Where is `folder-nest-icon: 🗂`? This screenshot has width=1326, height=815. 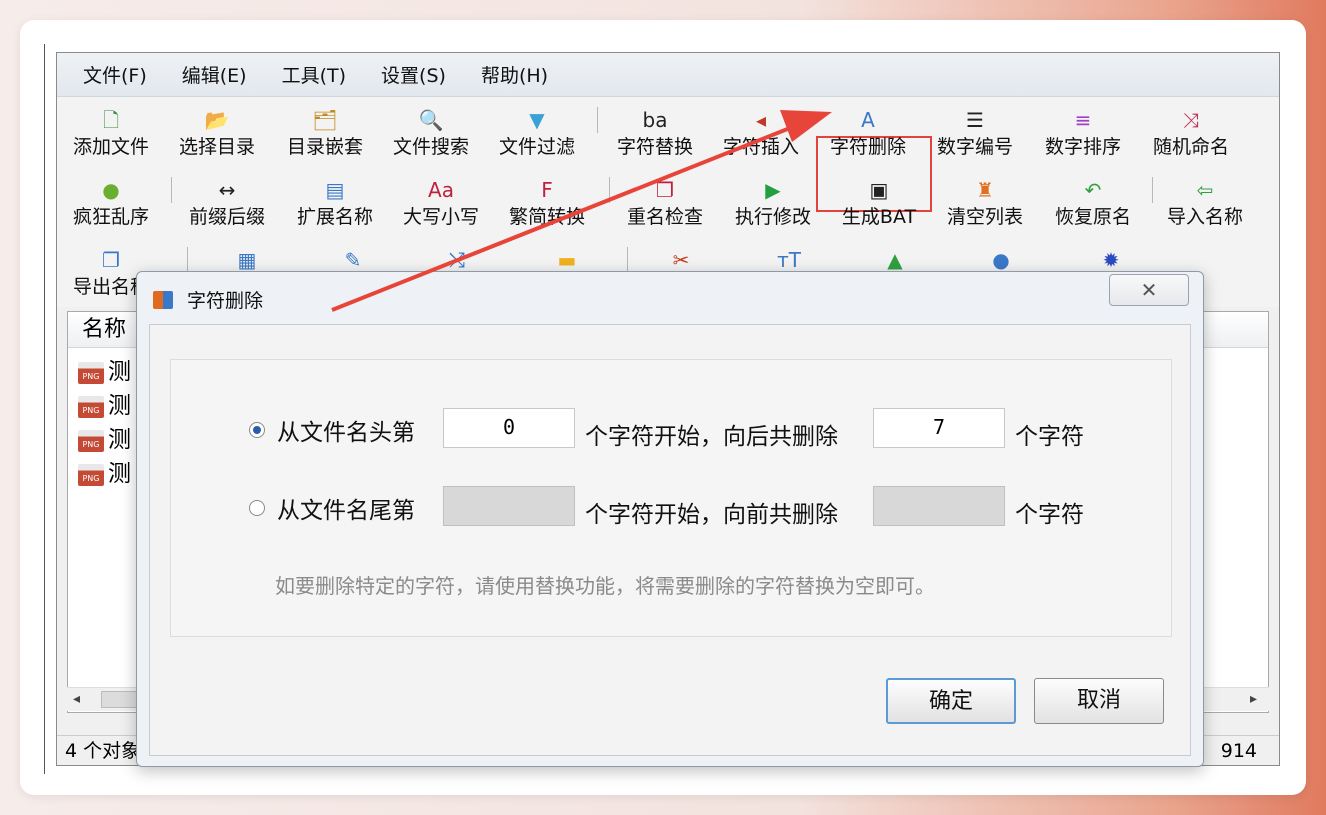
folder-nest-icon: 🗂 is located at coordinates (325, 120).